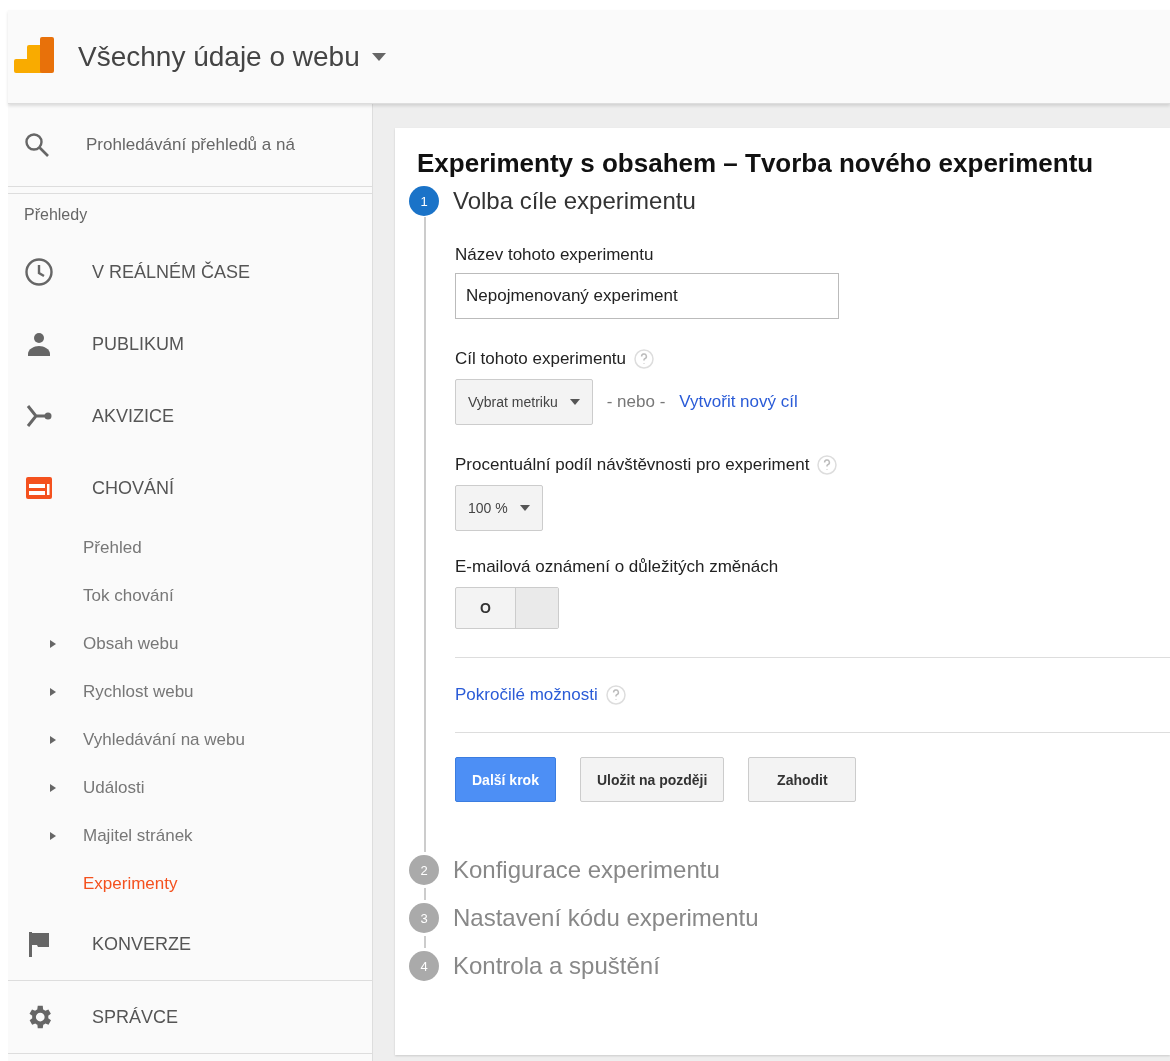 This screenshot has height=1061, width=1170. Describe the element at coordinates (56, 215) in the screenshot. I see `section-heading: Přehledy` at that location.